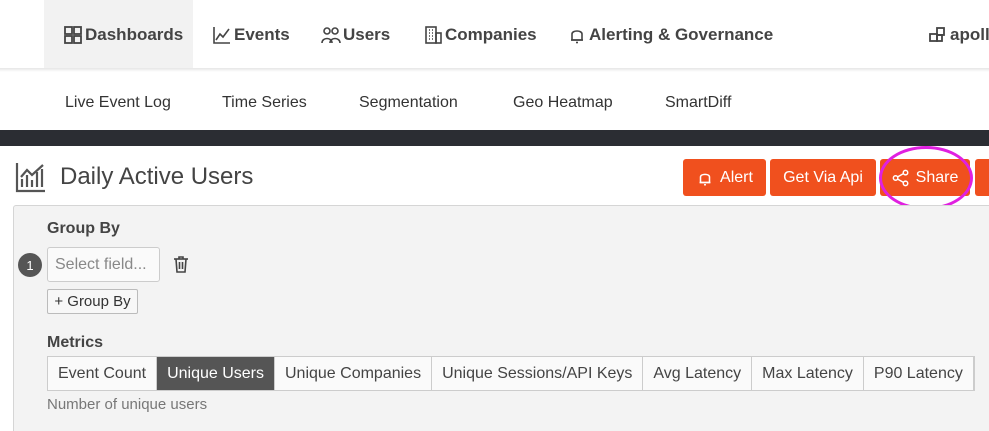 This screenshot has width=989, height=431. Describe the element at coordinates (103, 373) in the screenshot. I see `tab-event-count: Event Count` at that location.